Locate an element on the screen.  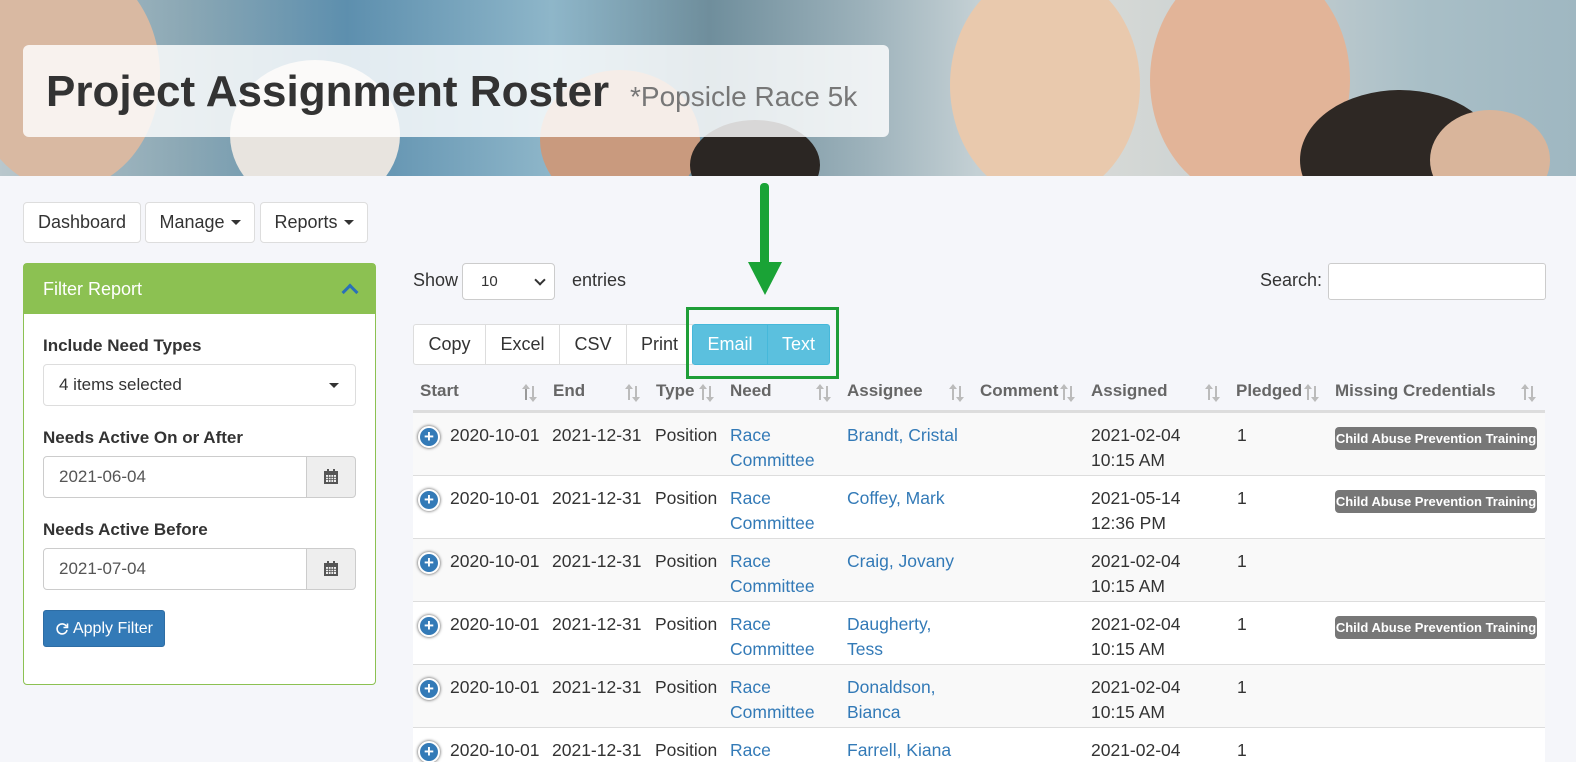
active-after-value: 2021-06-04 is located at coordinates (102, 476).